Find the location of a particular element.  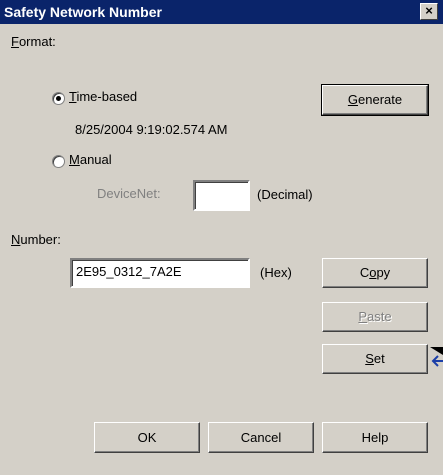

devicenet-input is located at coordinates (221, 195).